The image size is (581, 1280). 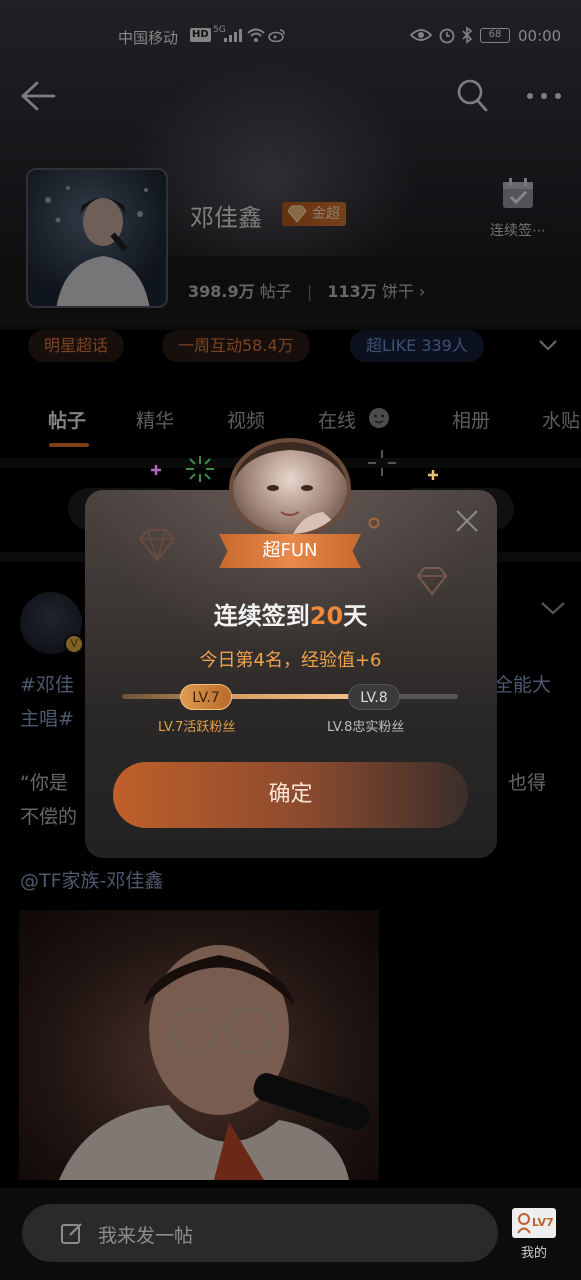 I want to click on level-current-caption: LV.7活跃粉丝, so click(x=197, y=727).